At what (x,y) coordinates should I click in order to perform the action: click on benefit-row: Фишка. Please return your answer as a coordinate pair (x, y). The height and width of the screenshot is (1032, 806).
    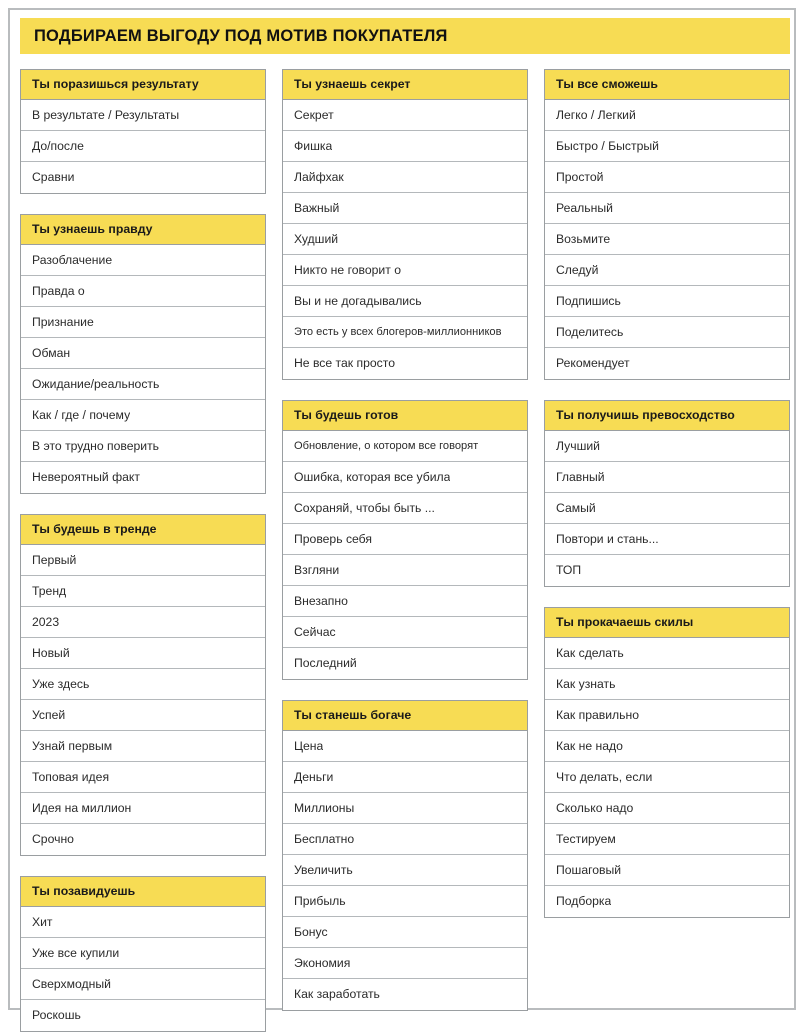
    Looking at the image, I should click on (405, 146).